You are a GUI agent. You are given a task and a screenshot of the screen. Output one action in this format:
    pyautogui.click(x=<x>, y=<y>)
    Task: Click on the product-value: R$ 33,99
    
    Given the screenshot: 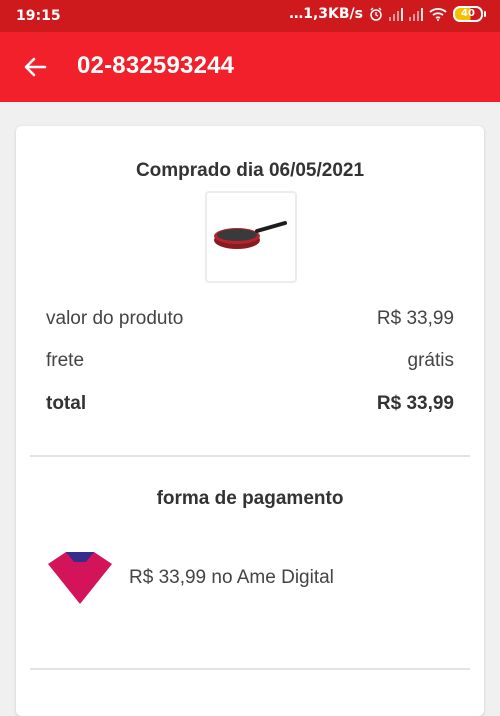 What is the action you would take?
    pyautogui.click(x=415, y=318)
    